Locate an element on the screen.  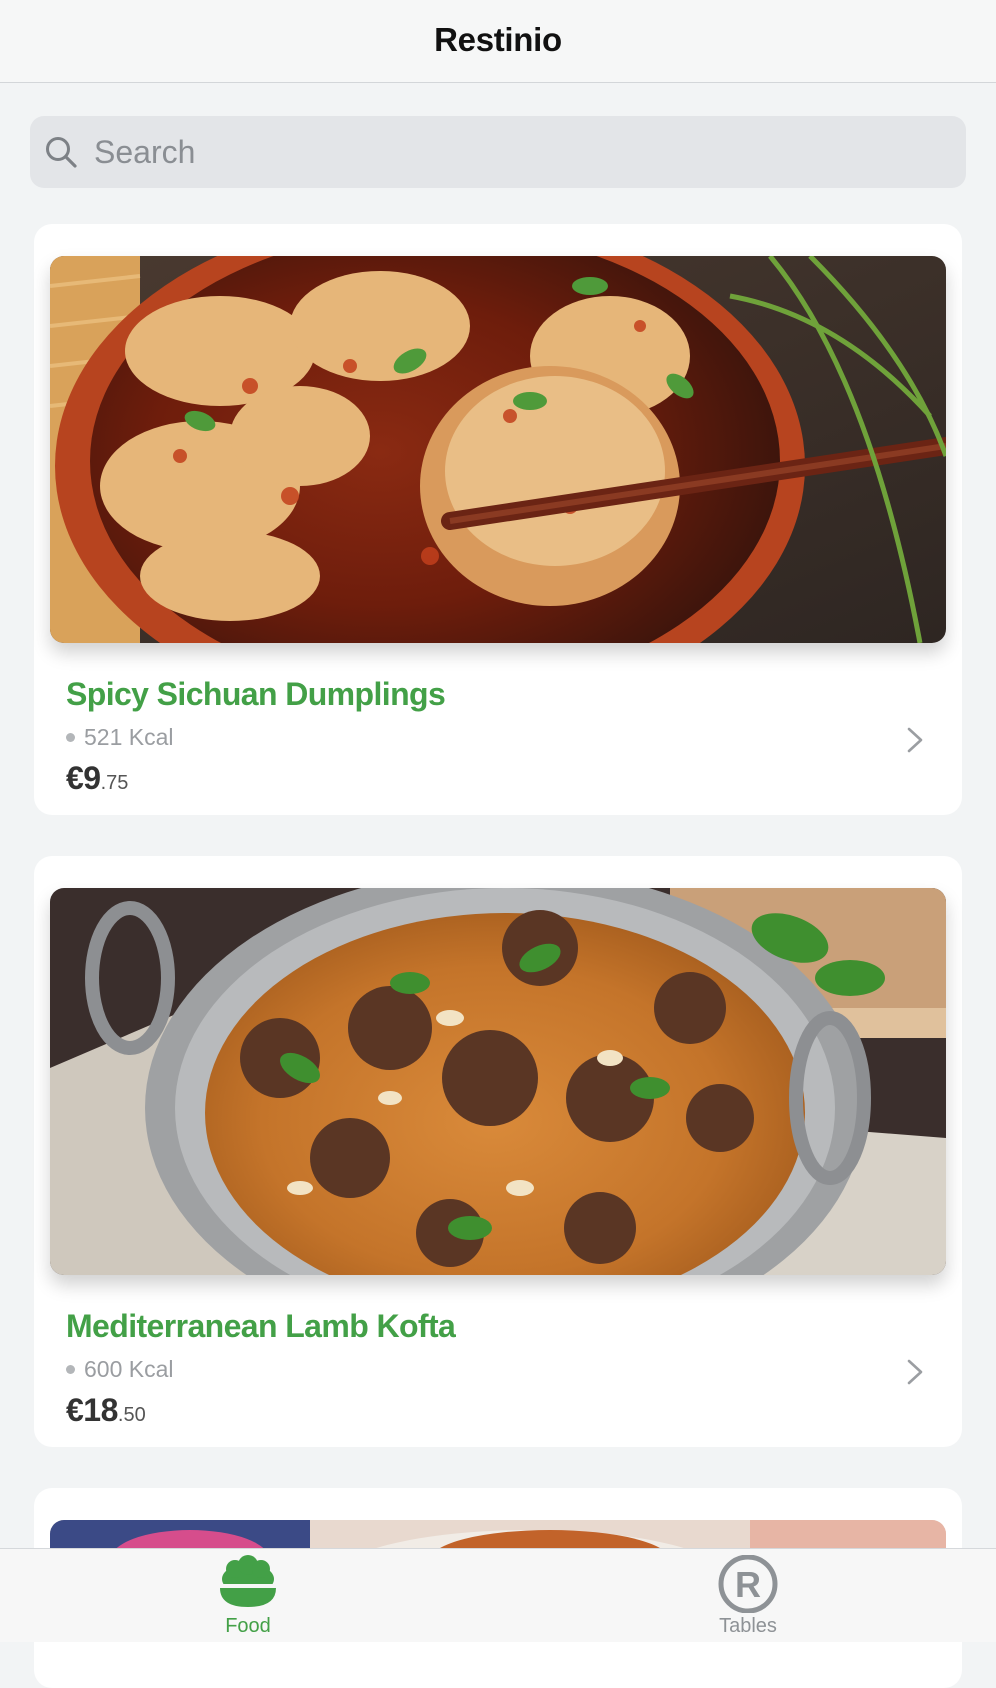
calories: 600 Kcal is located at coordinates (120, 1369).